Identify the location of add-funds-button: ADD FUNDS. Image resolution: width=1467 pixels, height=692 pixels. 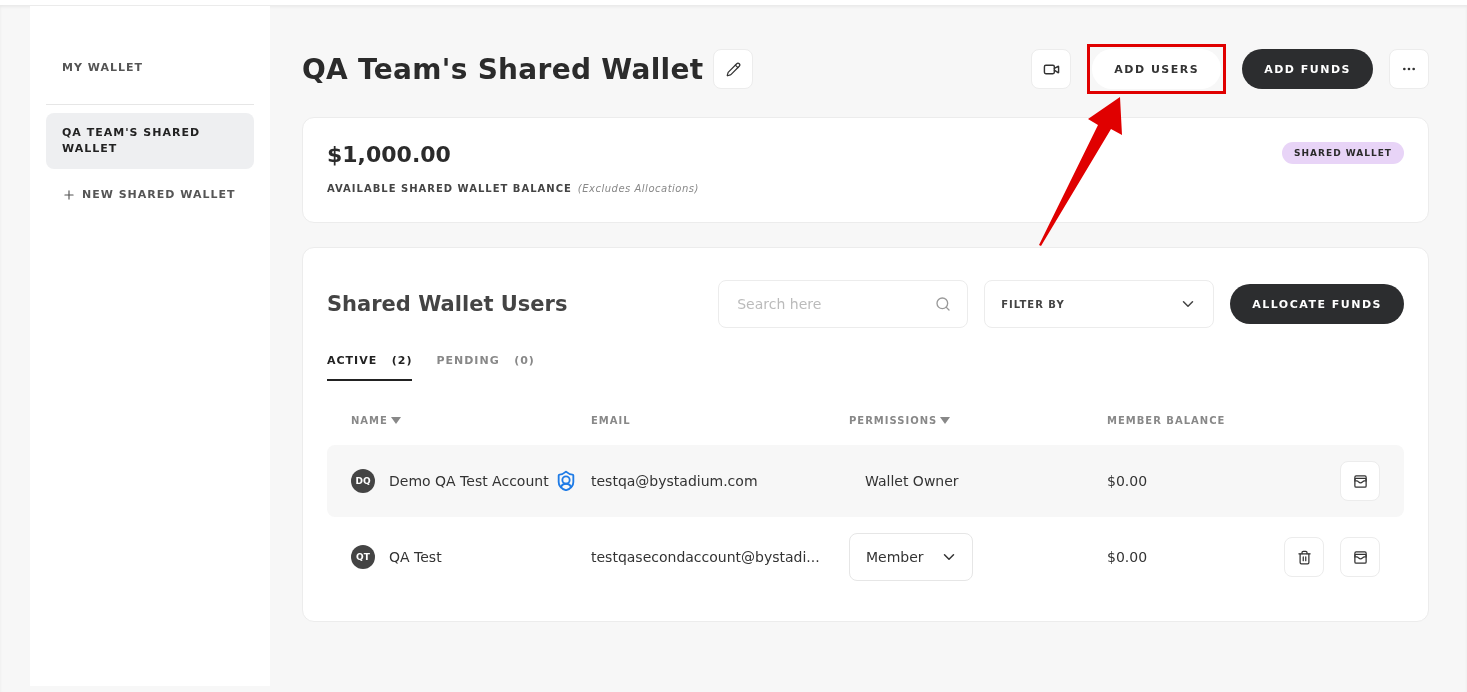
(1307, 69).